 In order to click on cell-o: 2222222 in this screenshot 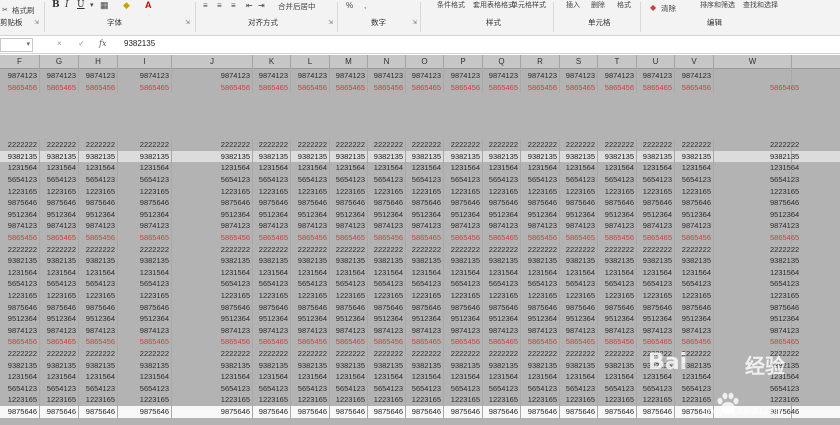, I will do `click(425, 354)`.